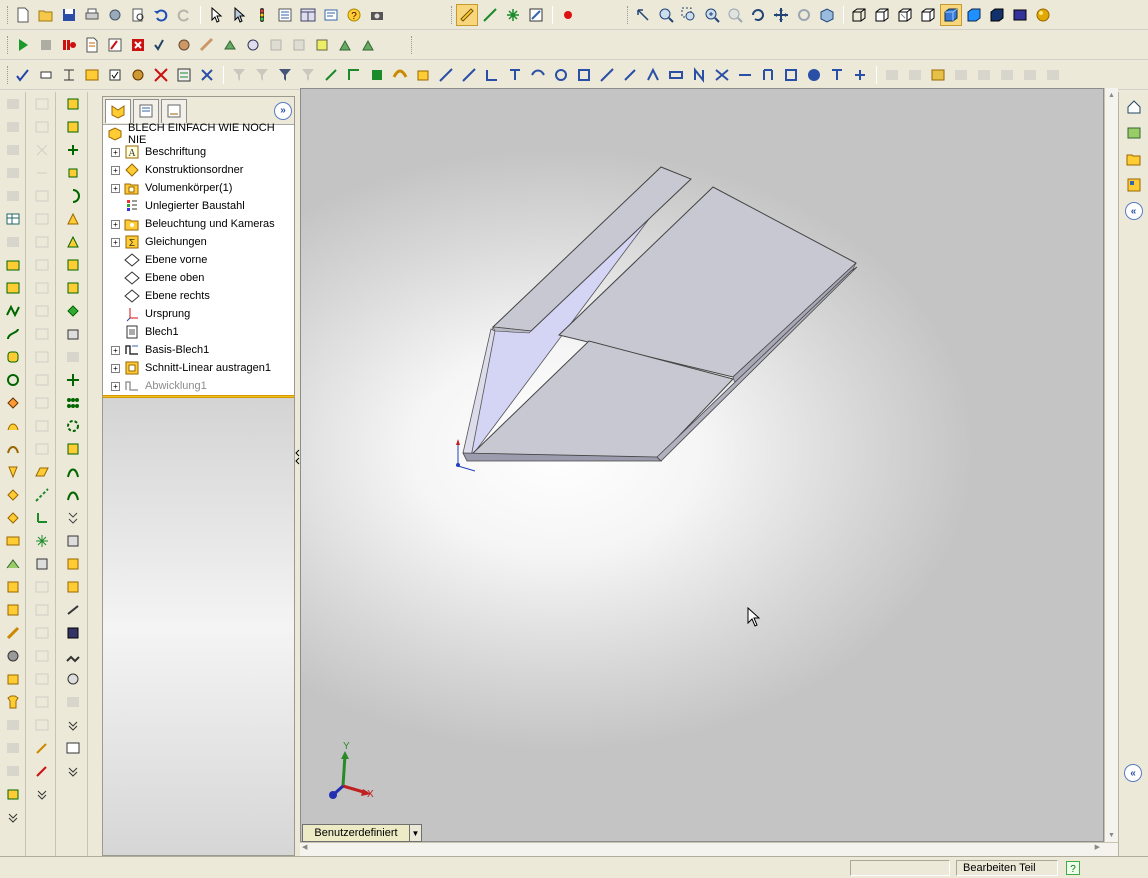 This screenshot has height=878, width=1148. I want to click on linear-pattern-icon, so click(73, 242).